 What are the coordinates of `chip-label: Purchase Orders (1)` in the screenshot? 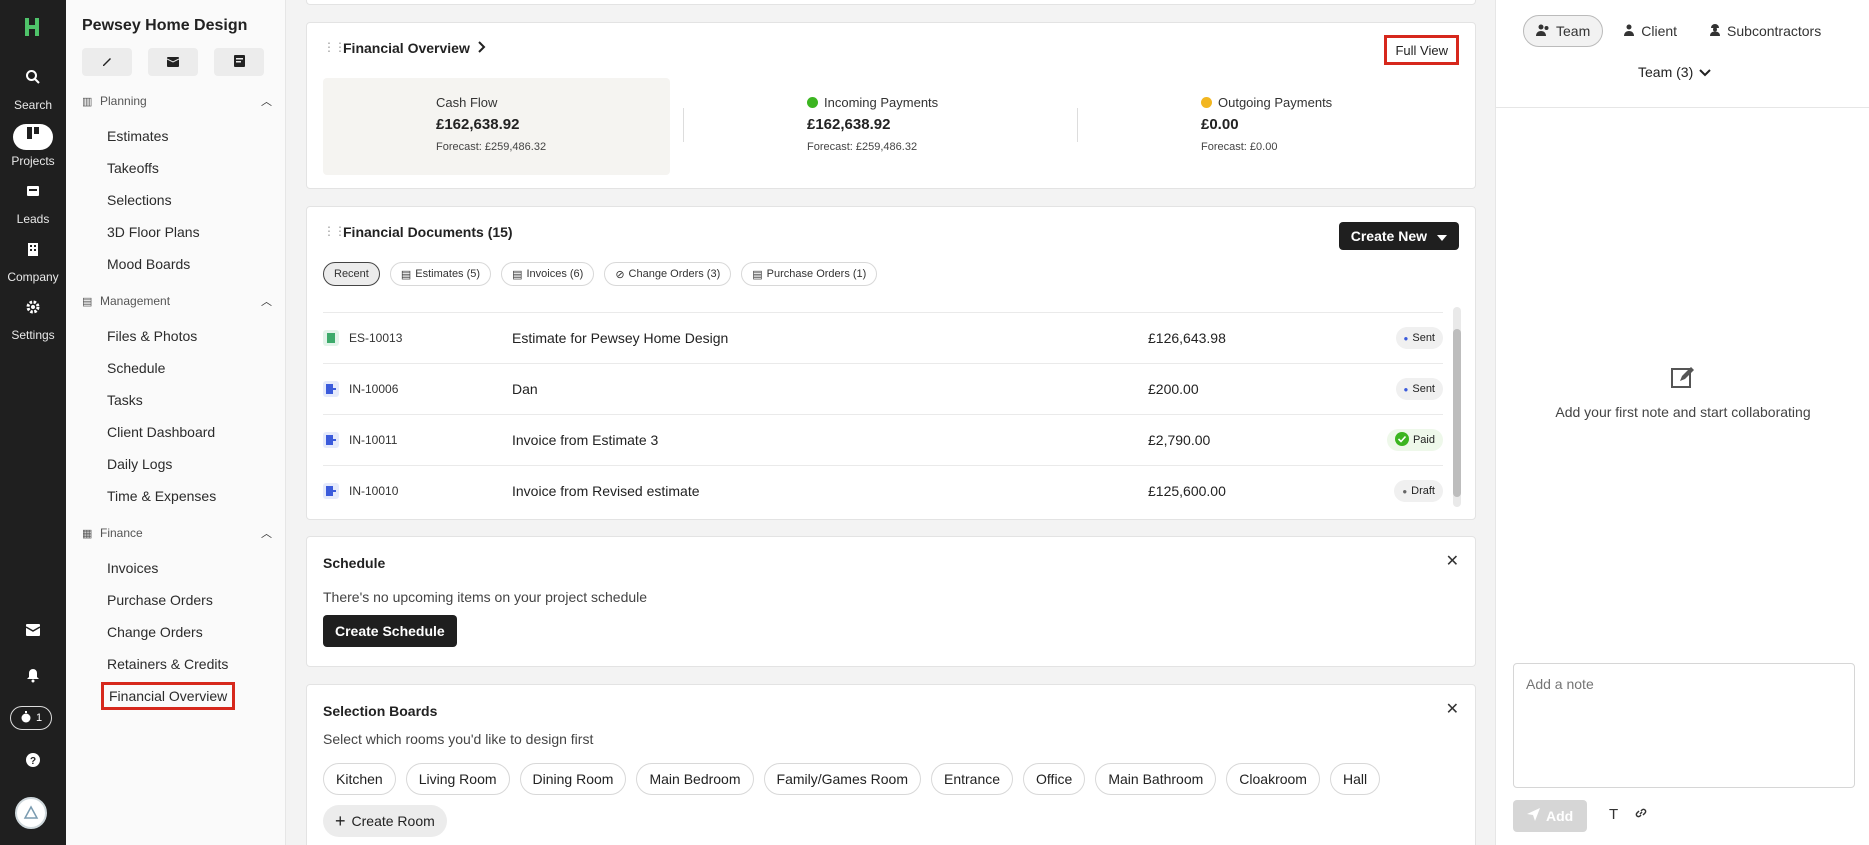 It's located at (816, 274).